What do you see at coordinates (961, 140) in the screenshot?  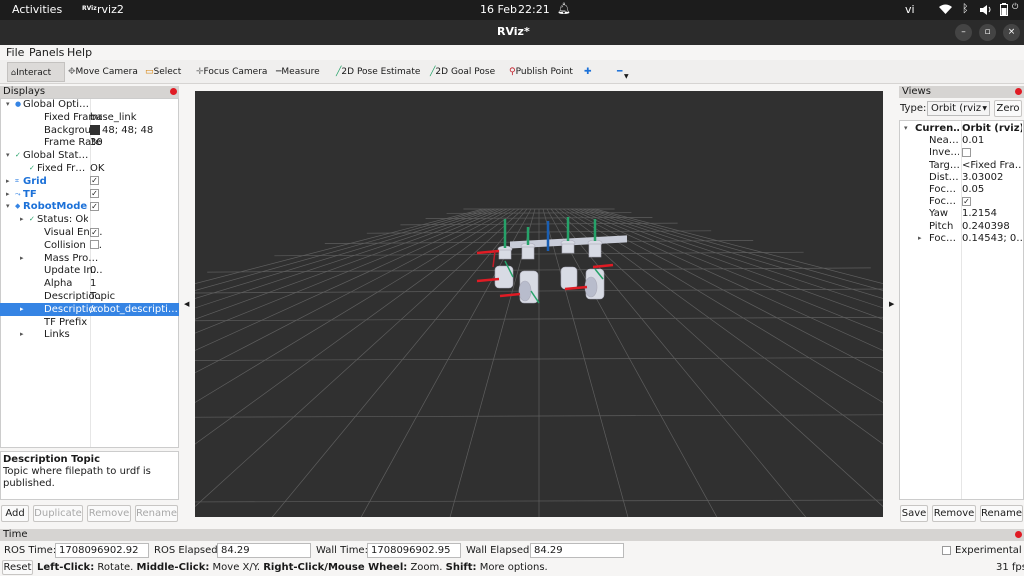 I see `view-tree-row: Nea… 0.01` at bounding box center [961, 140].